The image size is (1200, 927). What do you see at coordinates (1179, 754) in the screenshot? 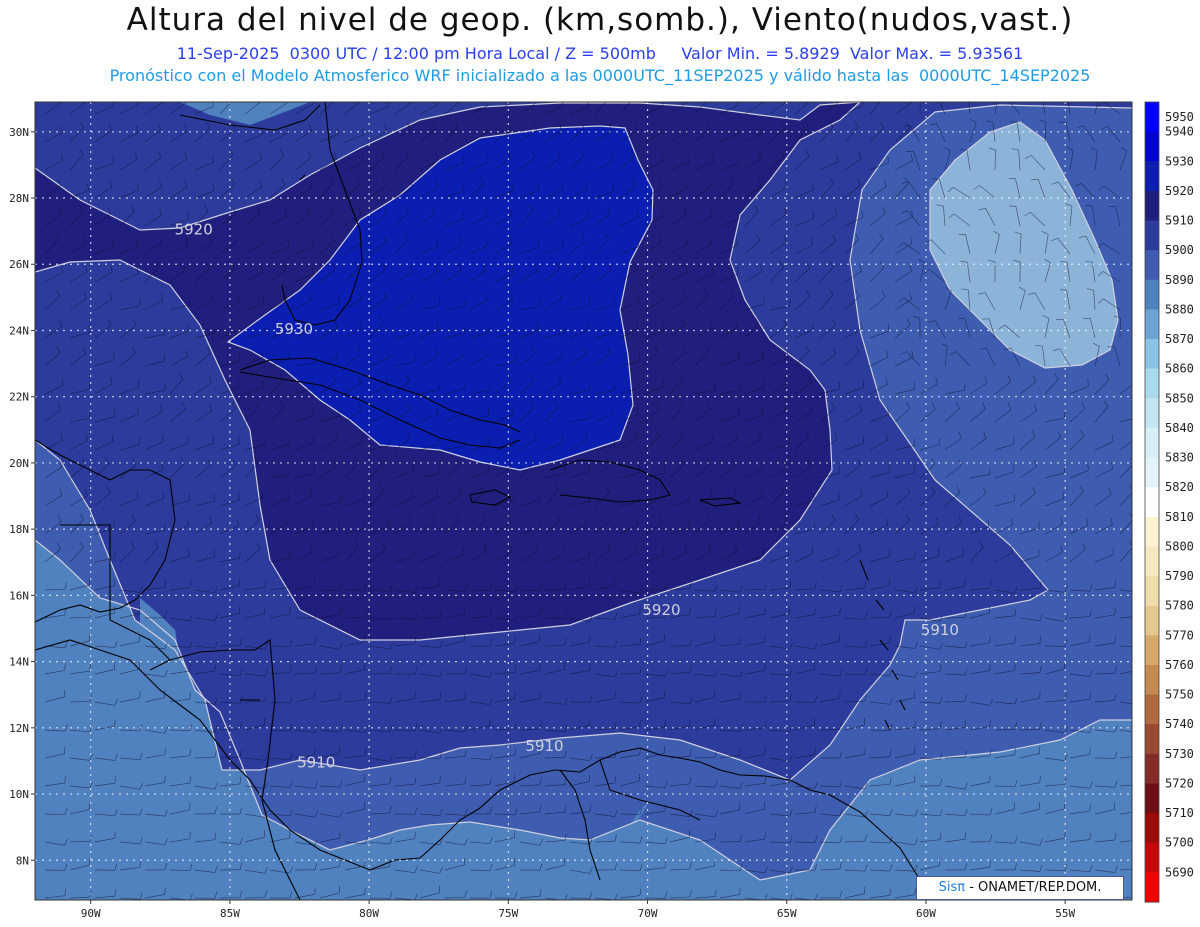
I see `colorbar-label: 5730` at bounding box center [1179, 754].